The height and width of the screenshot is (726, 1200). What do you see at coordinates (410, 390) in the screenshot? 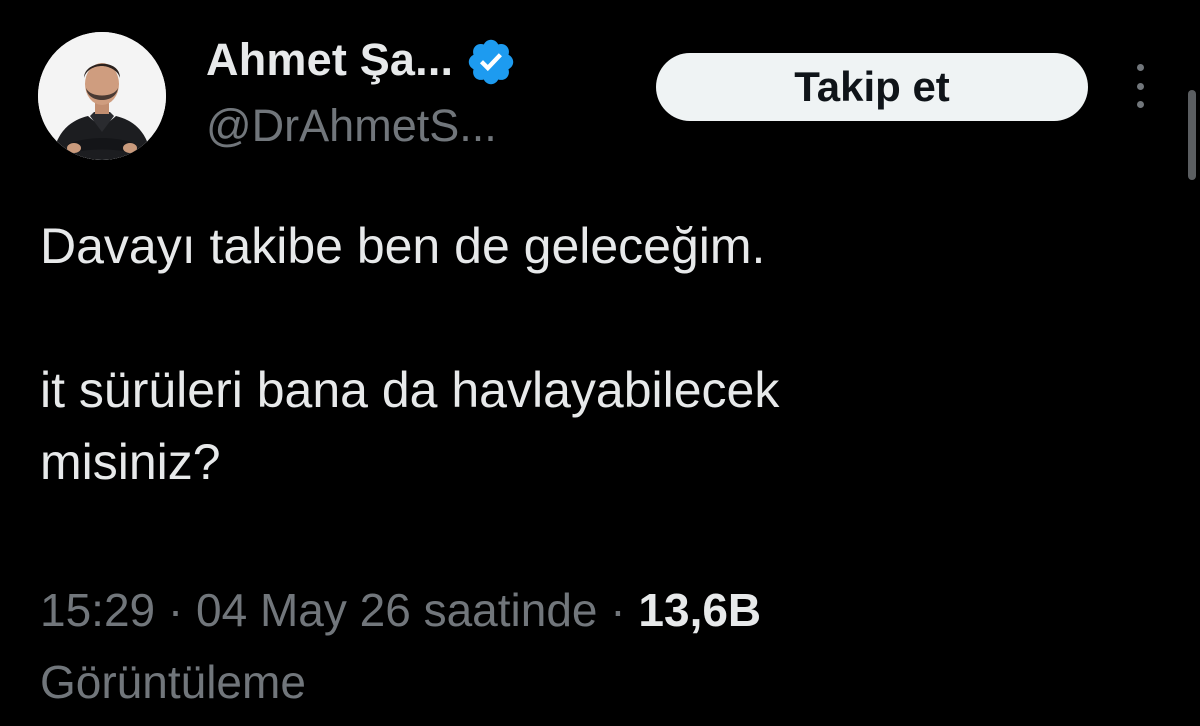
I see `tweet-line-2: it sürüleri bana da havlayabilecek` at bounding box center [410, 390].